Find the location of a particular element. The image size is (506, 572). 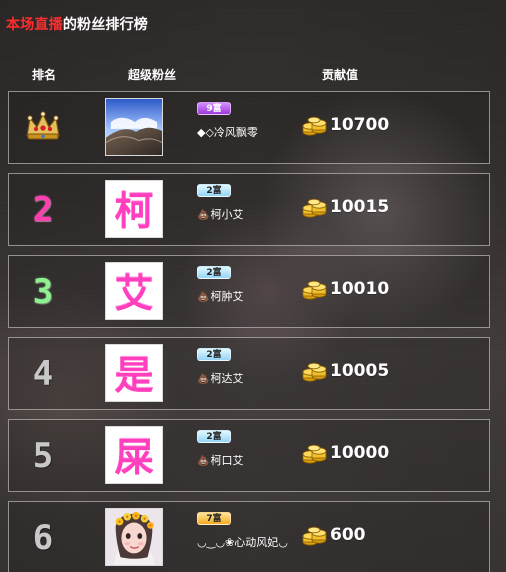

fan-name-text: ◡‿◡❀心动风妃◡ is located at coordinates (242, 542).